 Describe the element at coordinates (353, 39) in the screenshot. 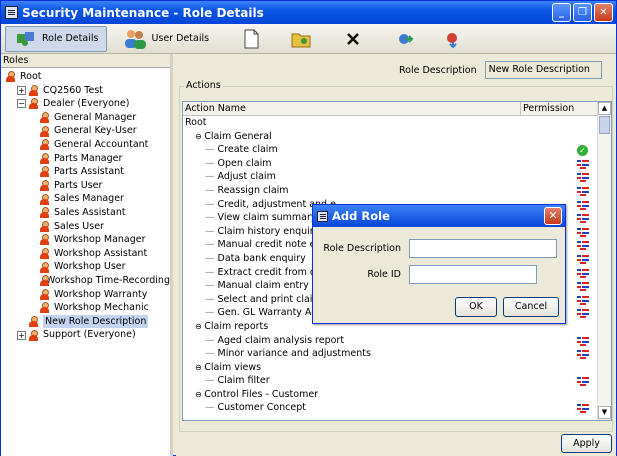

I see `delete-button` at that location.